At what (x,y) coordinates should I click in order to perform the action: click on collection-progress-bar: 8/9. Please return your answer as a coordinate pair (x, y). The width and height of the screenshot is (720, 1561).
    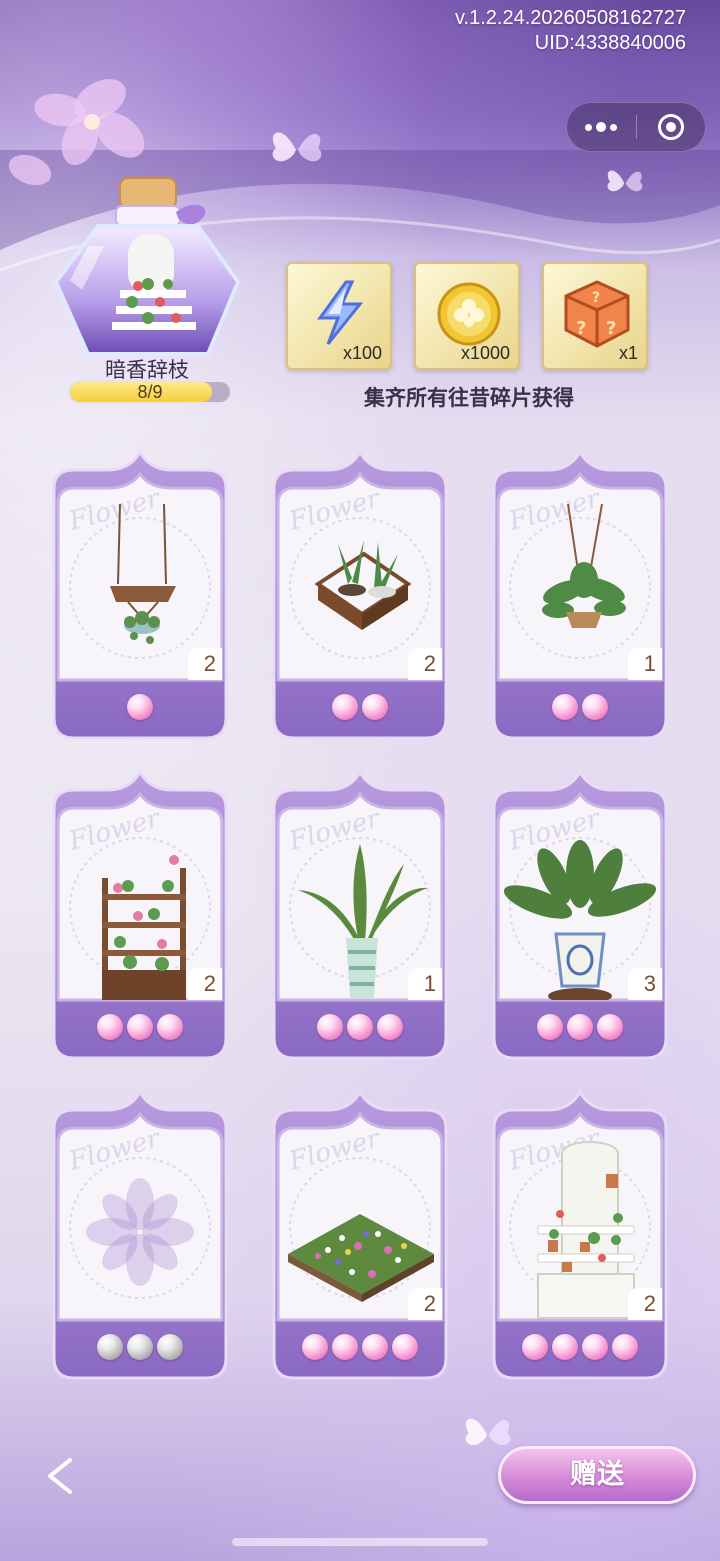
    Looking at the image, I should click on (150, 392).